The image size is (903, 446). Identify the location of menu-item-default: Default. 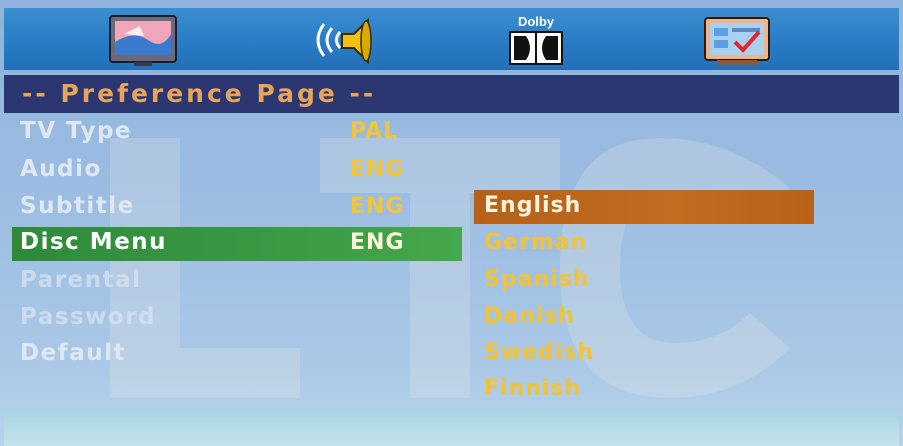
(237, 355).